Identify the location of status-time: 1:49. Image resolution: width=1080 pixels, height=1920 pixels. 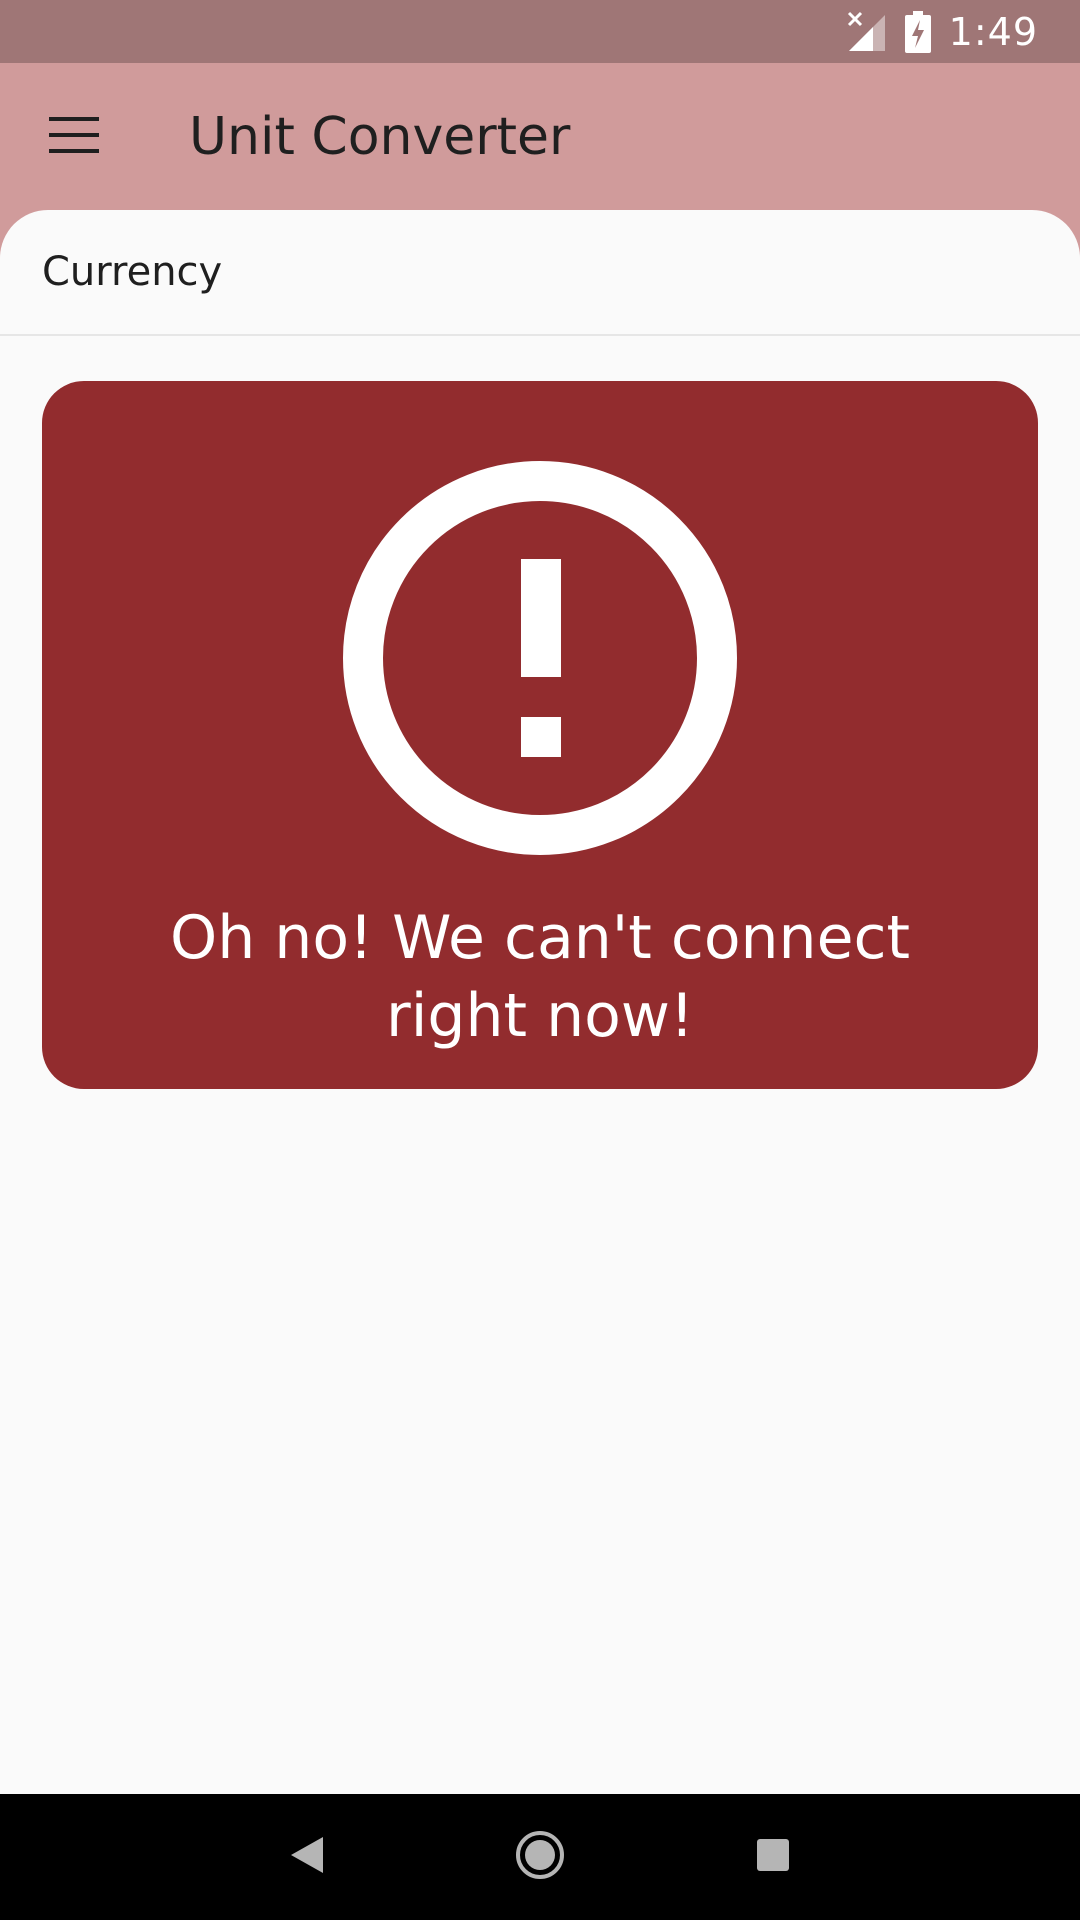
(993, 31).